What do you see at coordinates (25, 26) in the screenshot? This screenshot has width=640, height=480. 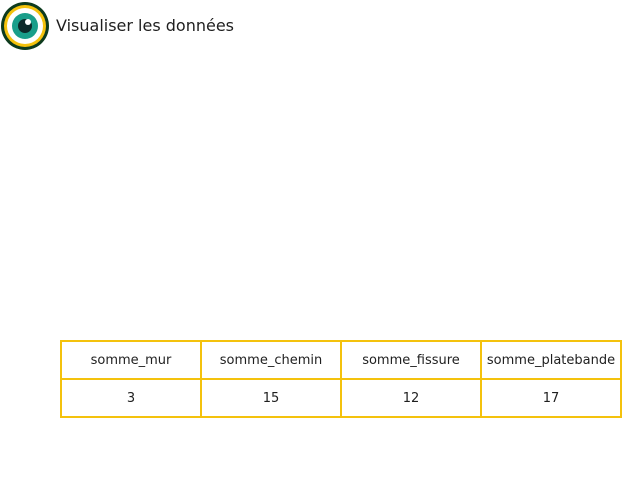 I see `eye-icon` at bounding box center [25, 26].